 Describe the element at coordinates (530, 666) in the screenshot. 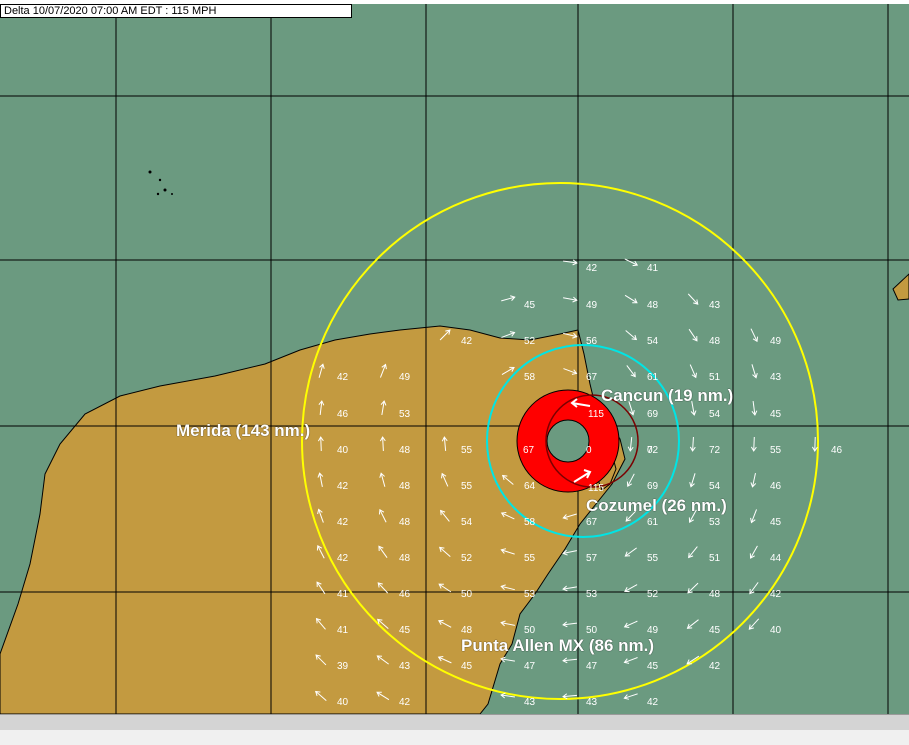

I see `wind-speed-label: 47` at that location.